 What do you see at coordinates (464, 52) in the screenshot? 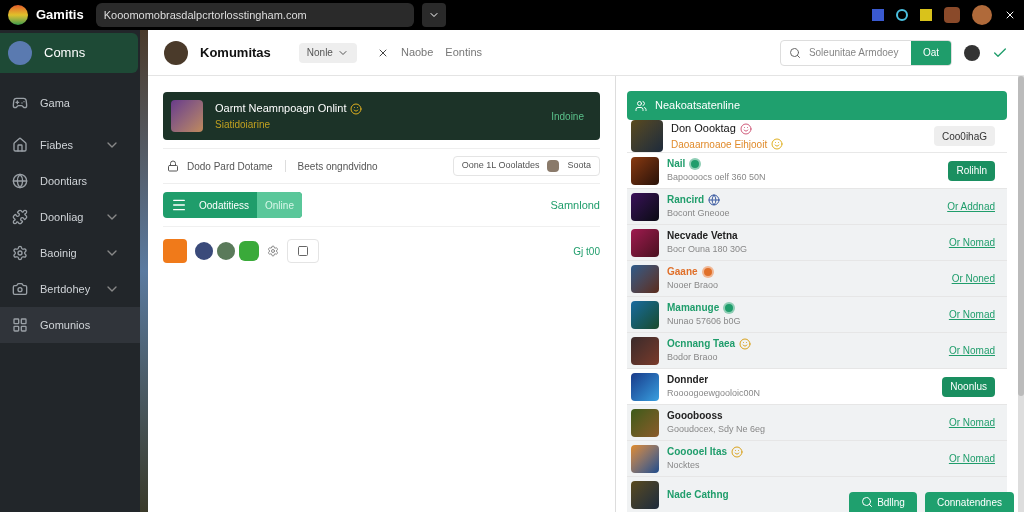
I see `nav-link: Eontins` at bounding box center [464, 52].